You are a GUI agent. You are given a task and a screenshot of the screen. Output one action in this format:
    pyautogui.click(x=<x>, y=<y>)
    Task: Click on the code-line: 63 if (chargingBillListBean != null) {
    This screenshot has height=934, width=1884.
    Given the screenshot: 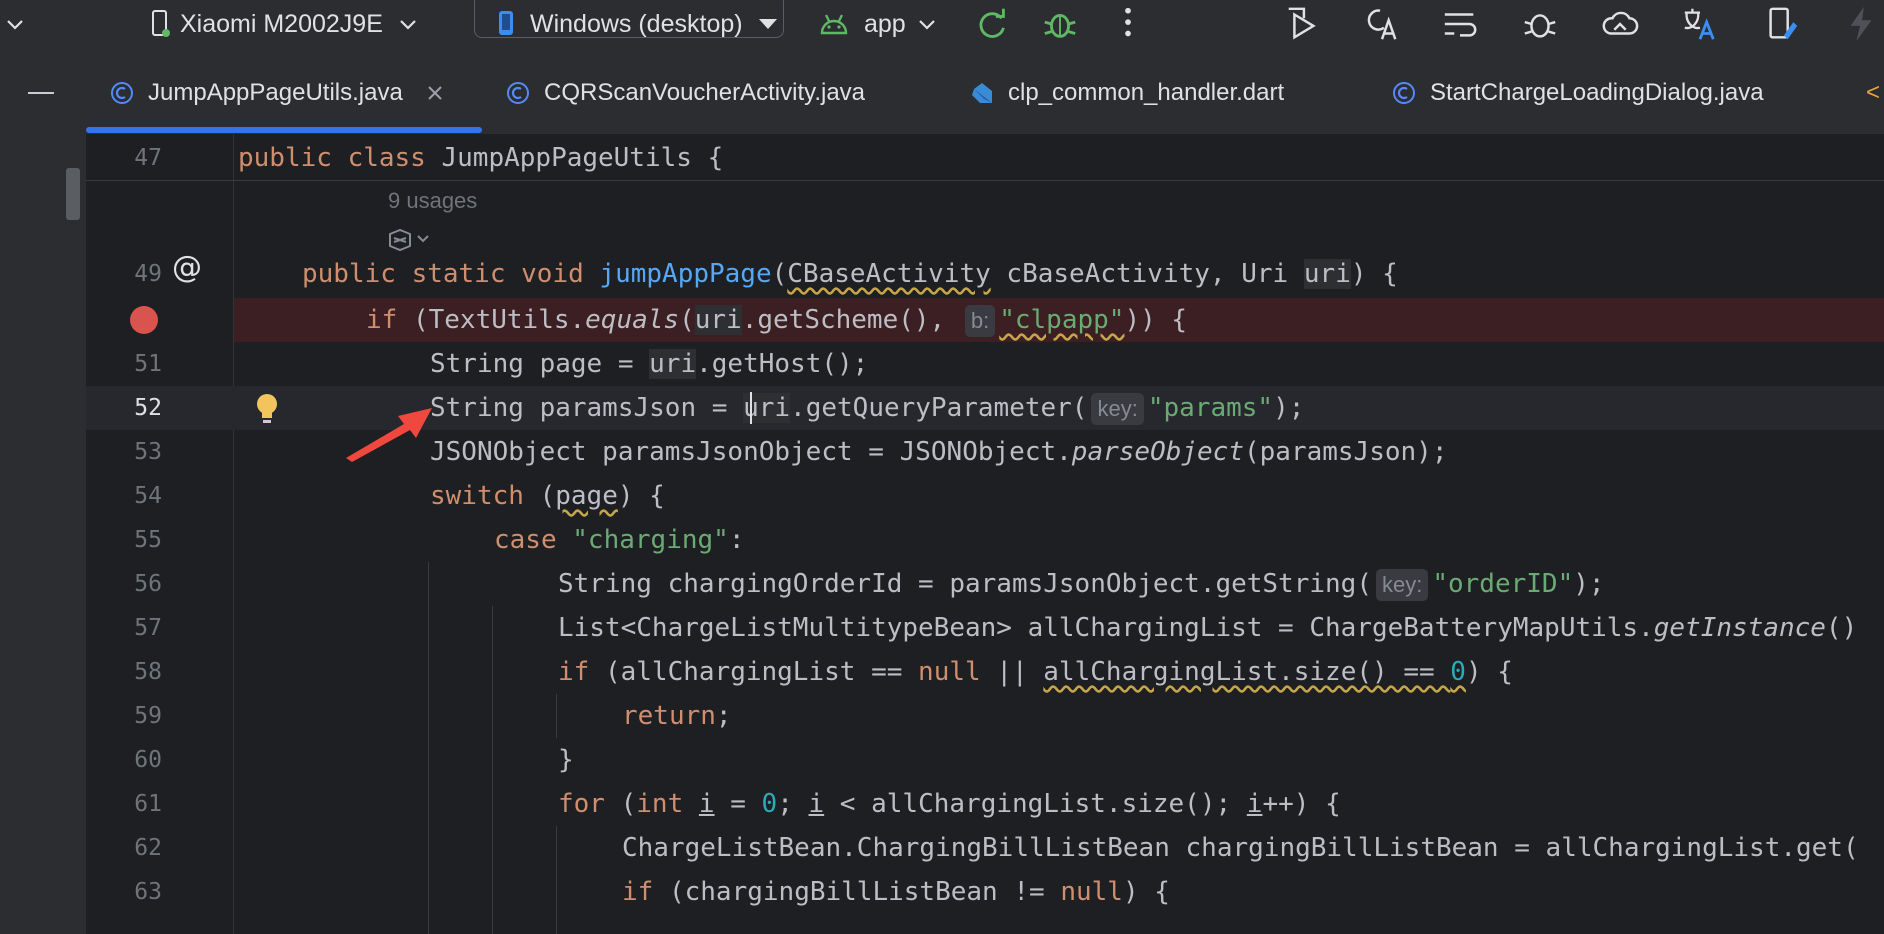 What is the action you would take?
    pyautogui.click(x=985, y=892)
    